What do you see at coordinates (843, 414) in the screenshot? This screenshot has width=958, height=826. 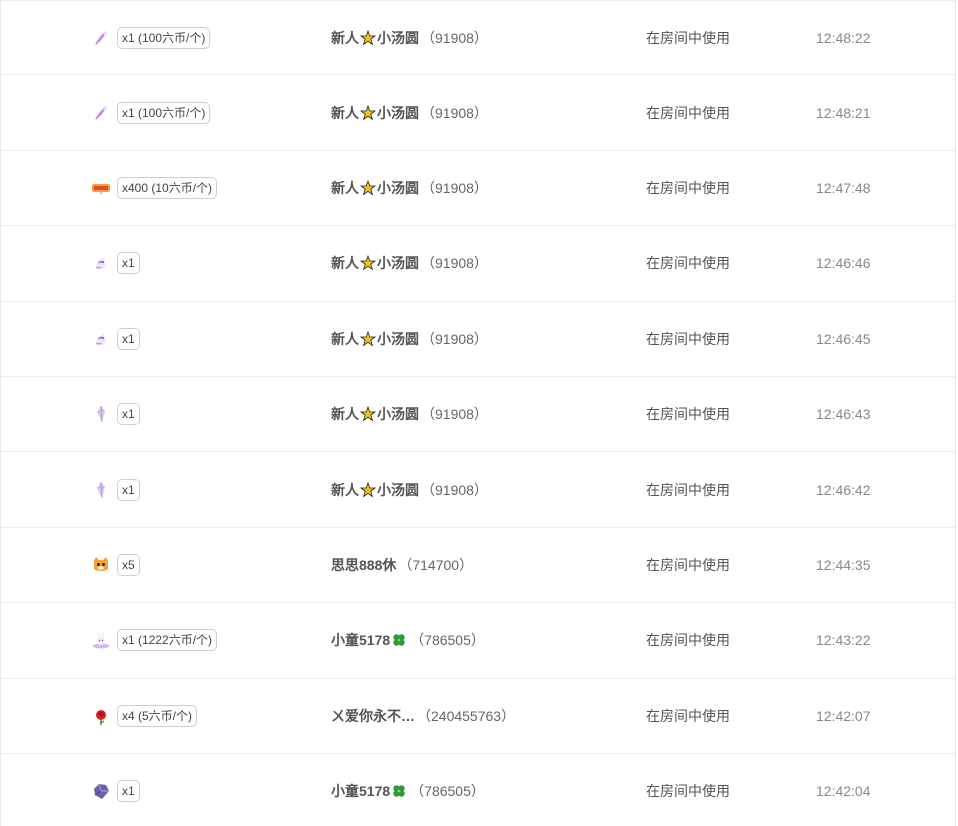 I see `timestamp: 12:46:43` at bounding box center [843, 414].